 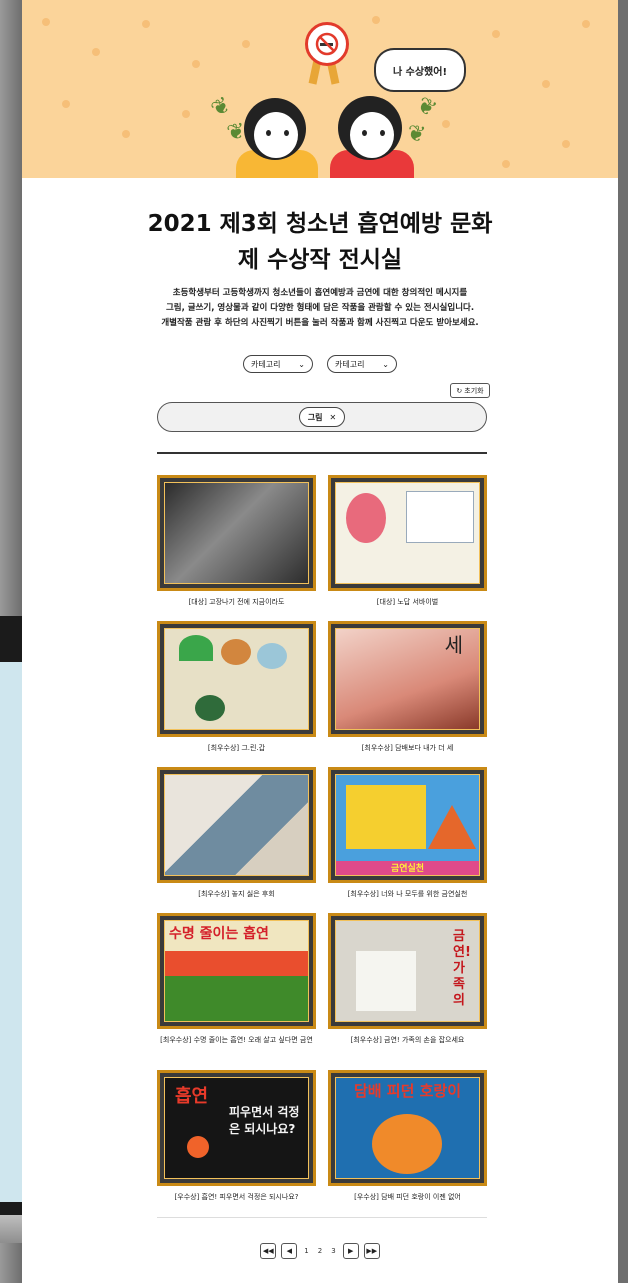 I want to click on artwork-frame: 담배 피던 호랑이, so click(x=407, y=1128).